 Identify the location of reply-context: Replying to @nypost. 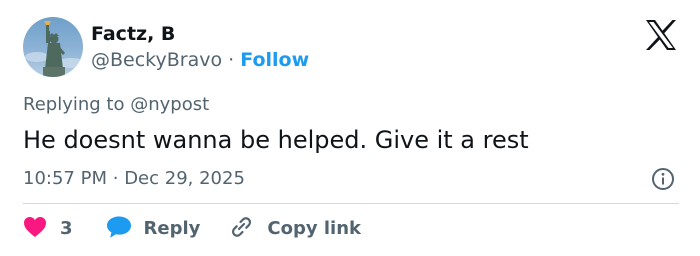
(116, 105).